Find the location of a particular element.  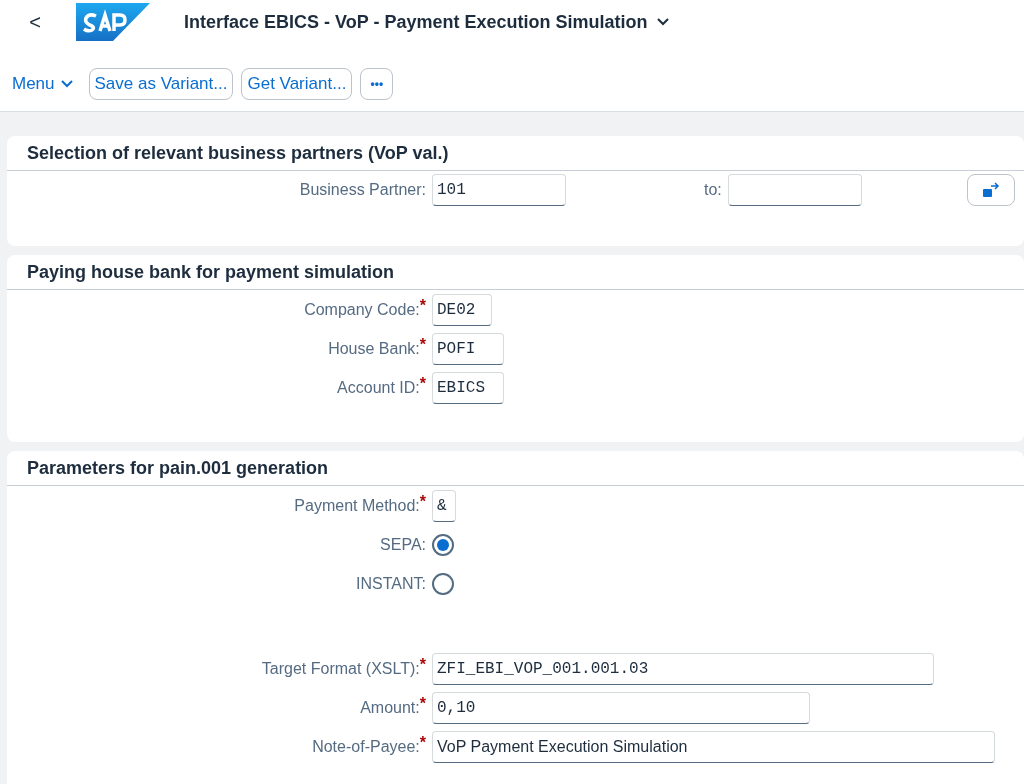

input-field: 101 is located at coordinates (499, 190).